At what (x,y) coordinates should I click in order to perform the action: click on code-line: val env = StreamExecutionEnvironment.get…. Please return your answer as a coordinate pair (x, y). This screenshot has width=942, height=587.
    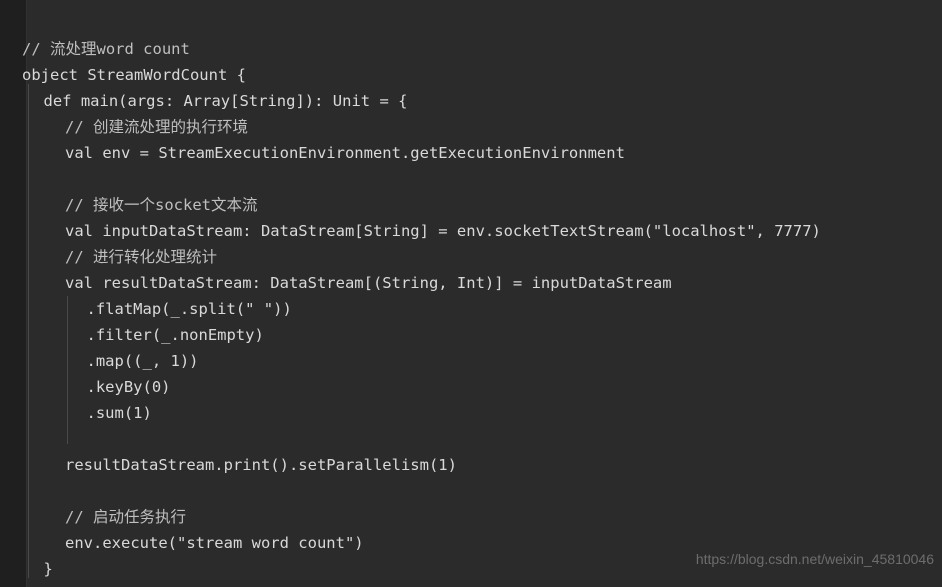
    Looking at the image, I should click on (345, 153).